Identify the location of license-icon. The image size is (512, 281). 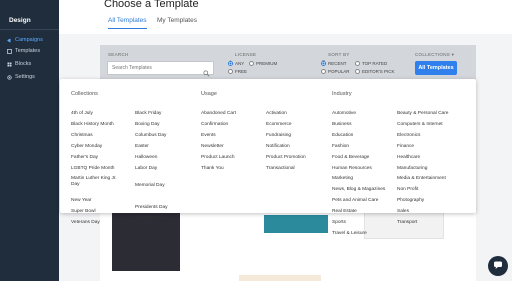
(230, 60).